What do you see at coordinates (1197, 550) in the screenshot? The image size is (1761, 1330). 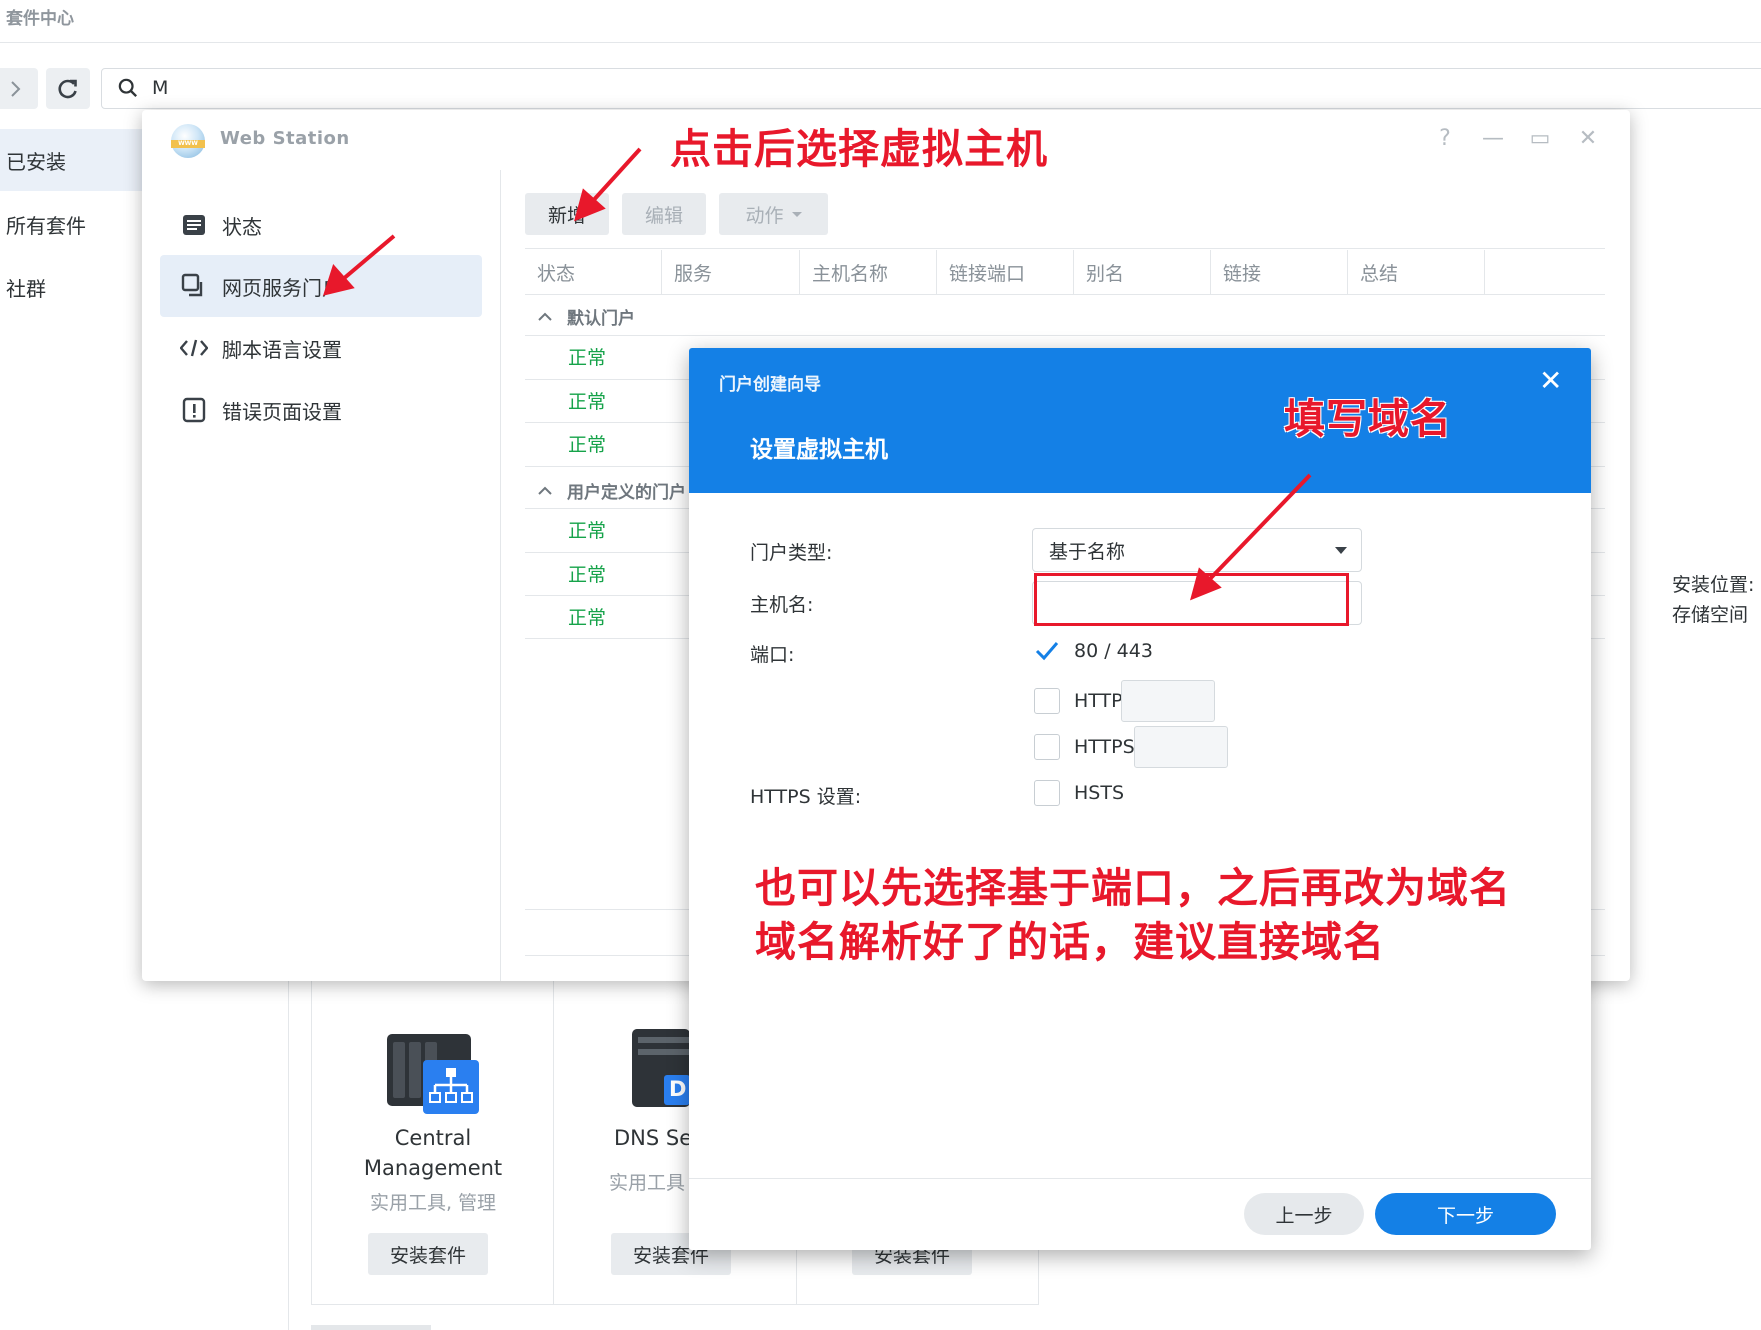 I see `portal-type-select: 基于名称` at bounding box center [1197, 550].